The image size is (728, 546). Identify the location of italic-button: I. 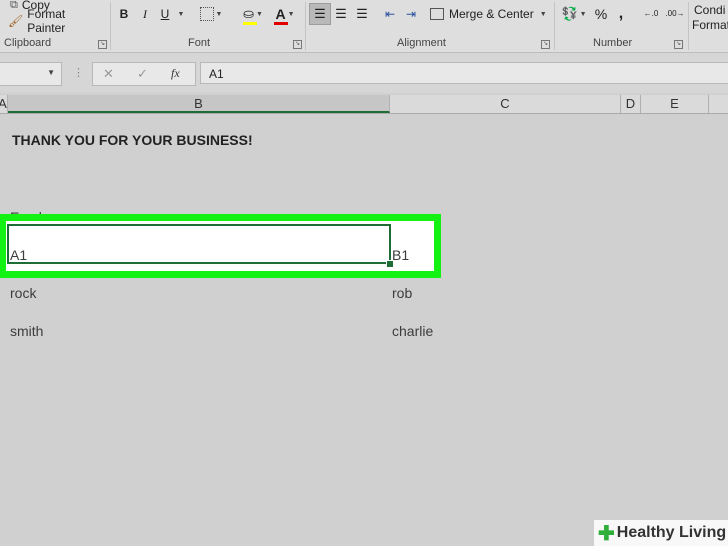
(145, 14).